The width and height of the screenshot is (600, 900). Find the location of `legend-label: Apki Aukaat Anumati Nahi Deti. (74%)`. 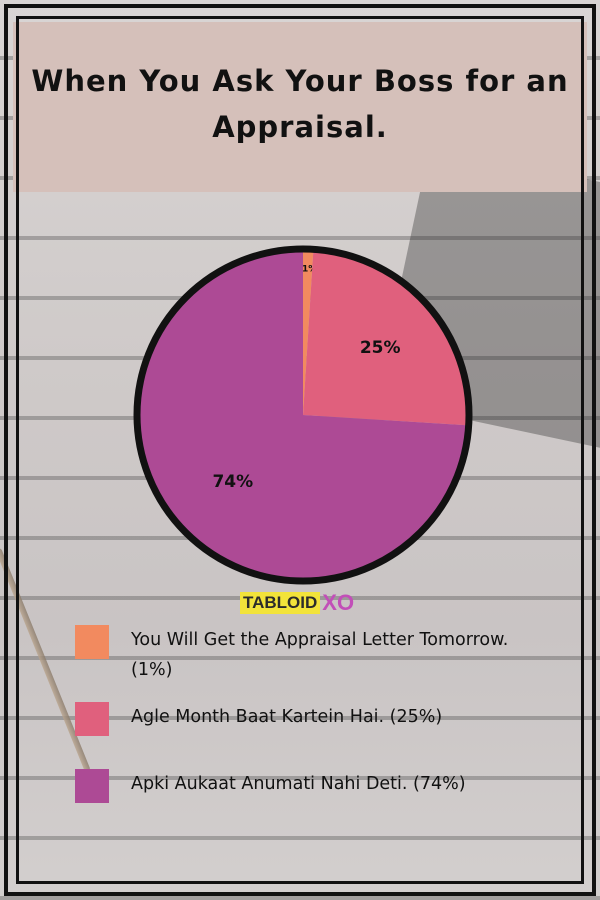

legend-label: Apki Aukaat Anumati Nahi Deti. (74%) is located at coordinates (298, 784).